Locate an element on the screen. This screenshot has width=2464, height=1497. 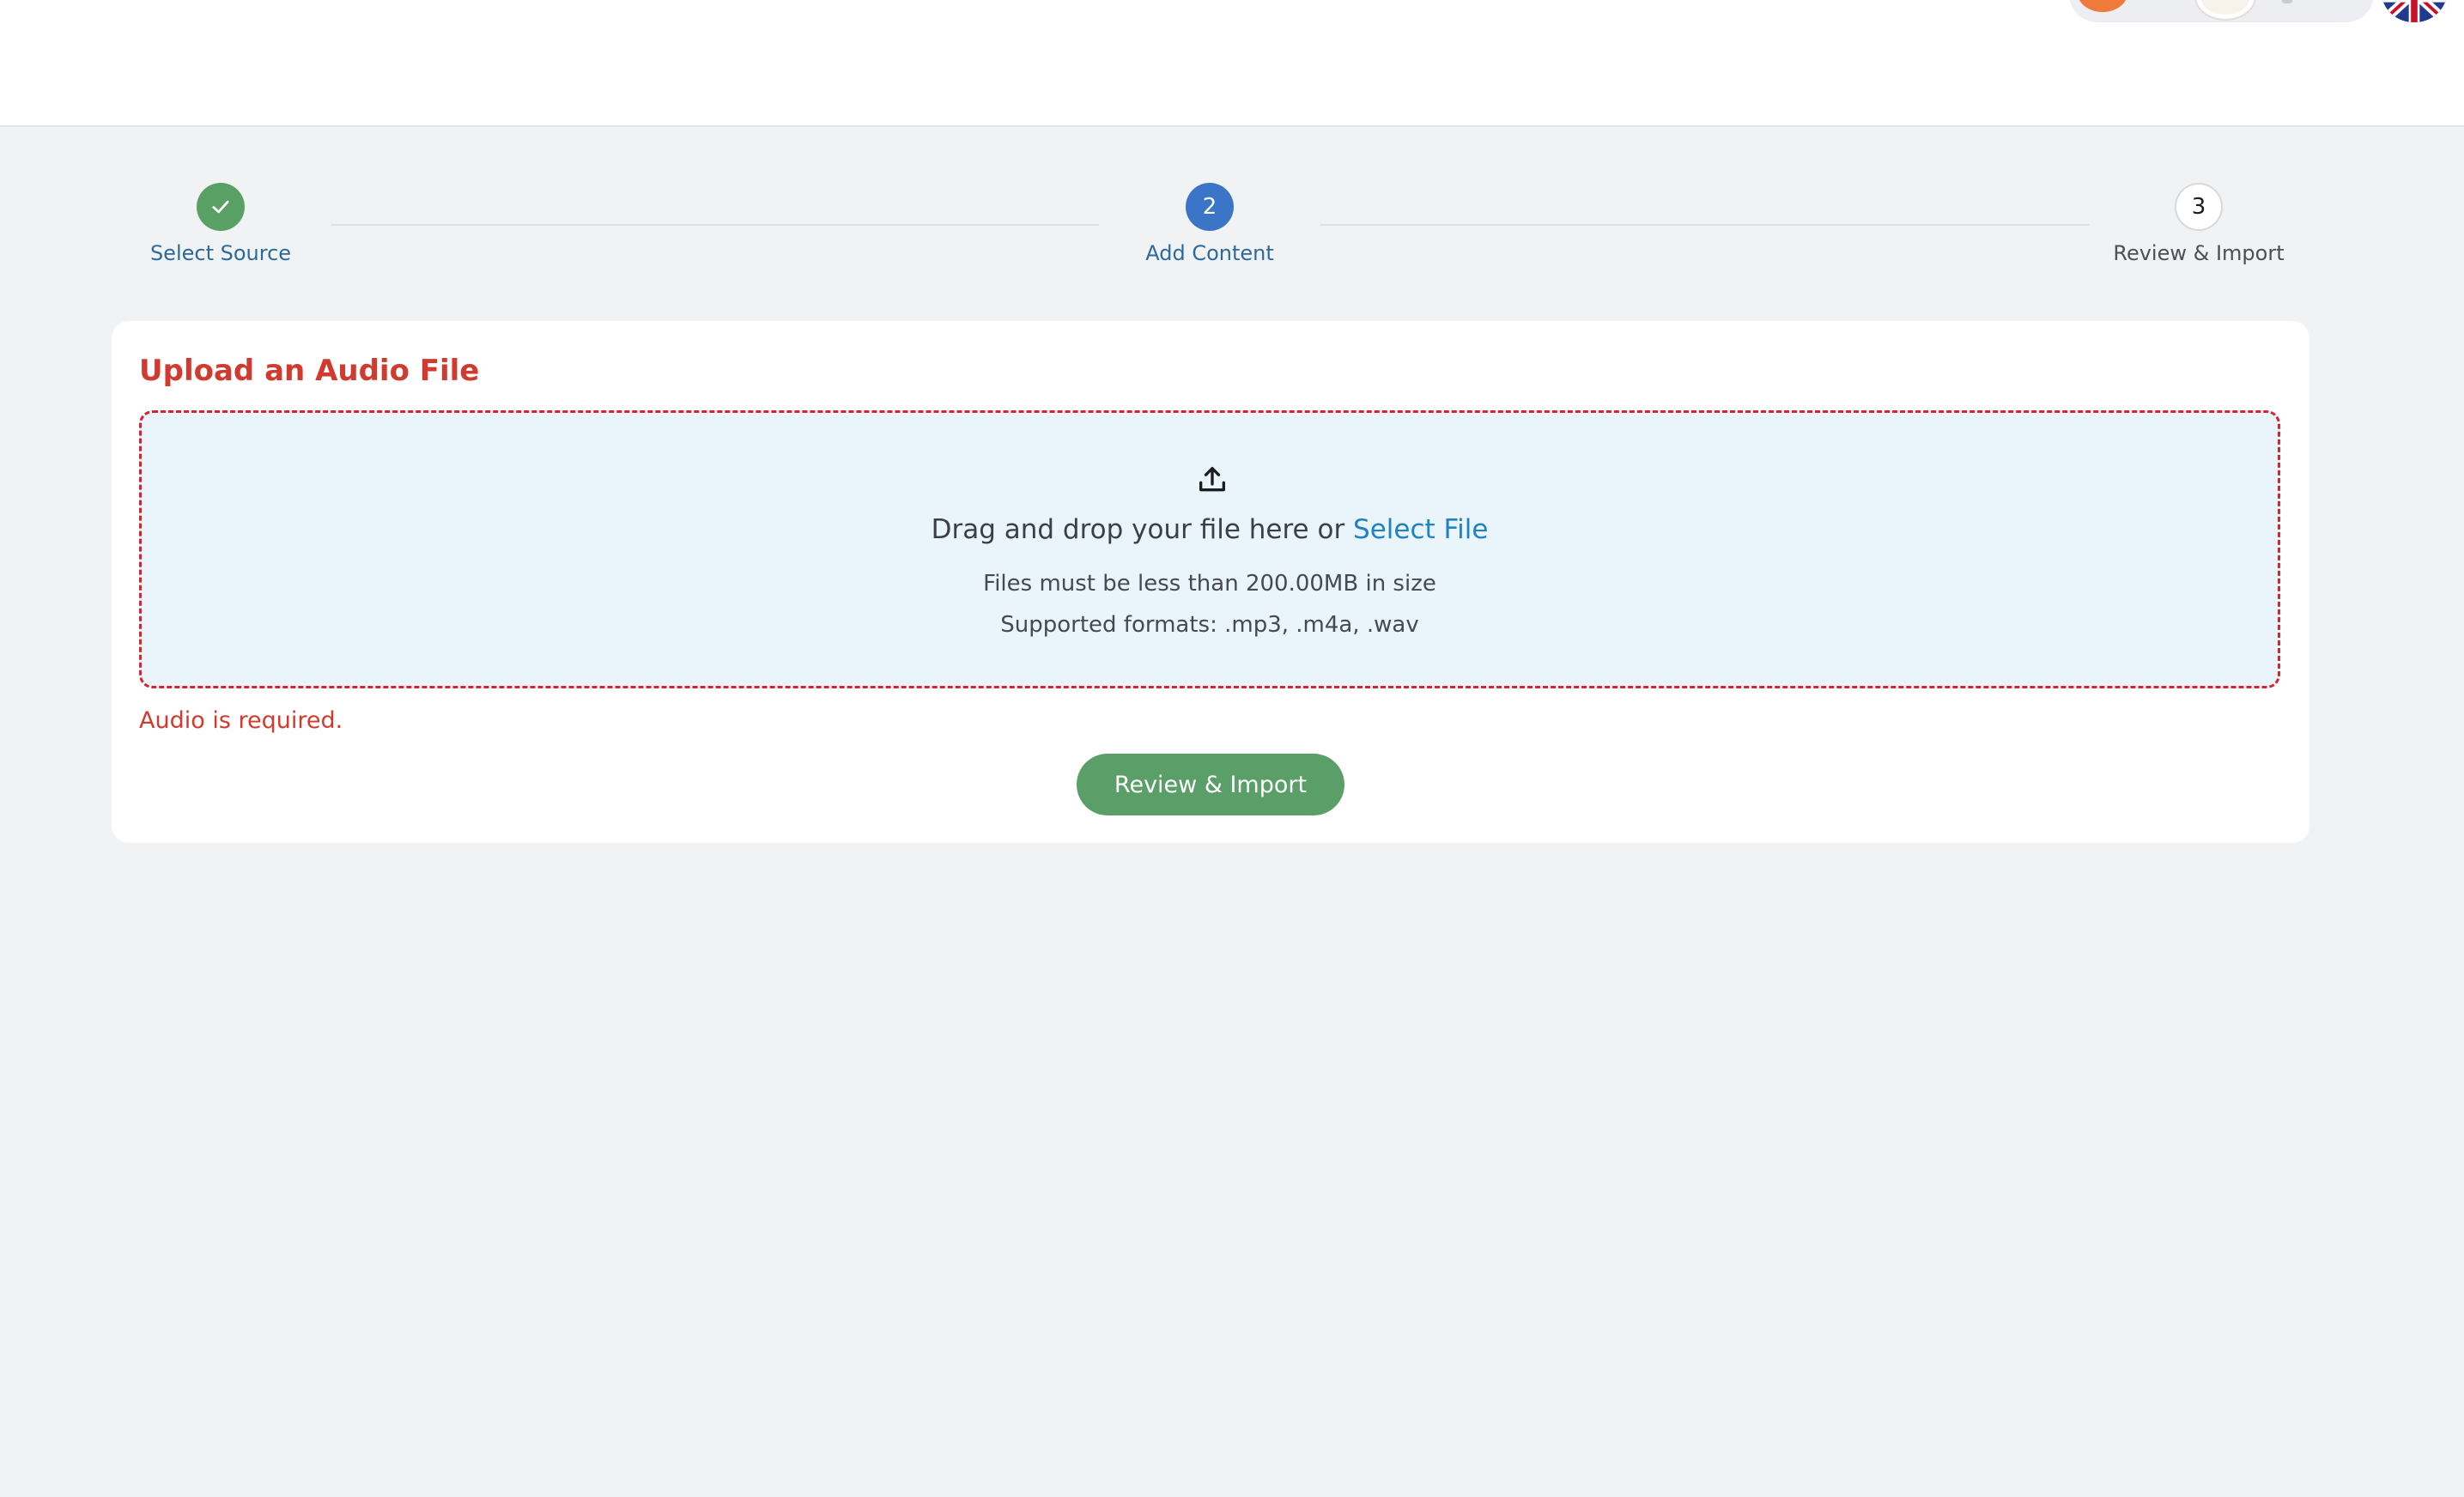
step-review-import: 3 Review & Import is located at coordinates (2199, 224).